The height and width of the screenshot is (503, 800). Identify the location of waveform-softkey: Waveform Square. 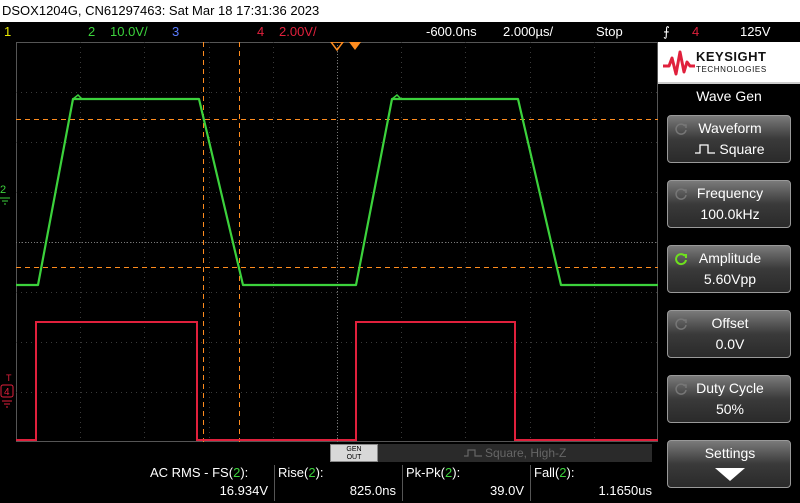
(729, 139).